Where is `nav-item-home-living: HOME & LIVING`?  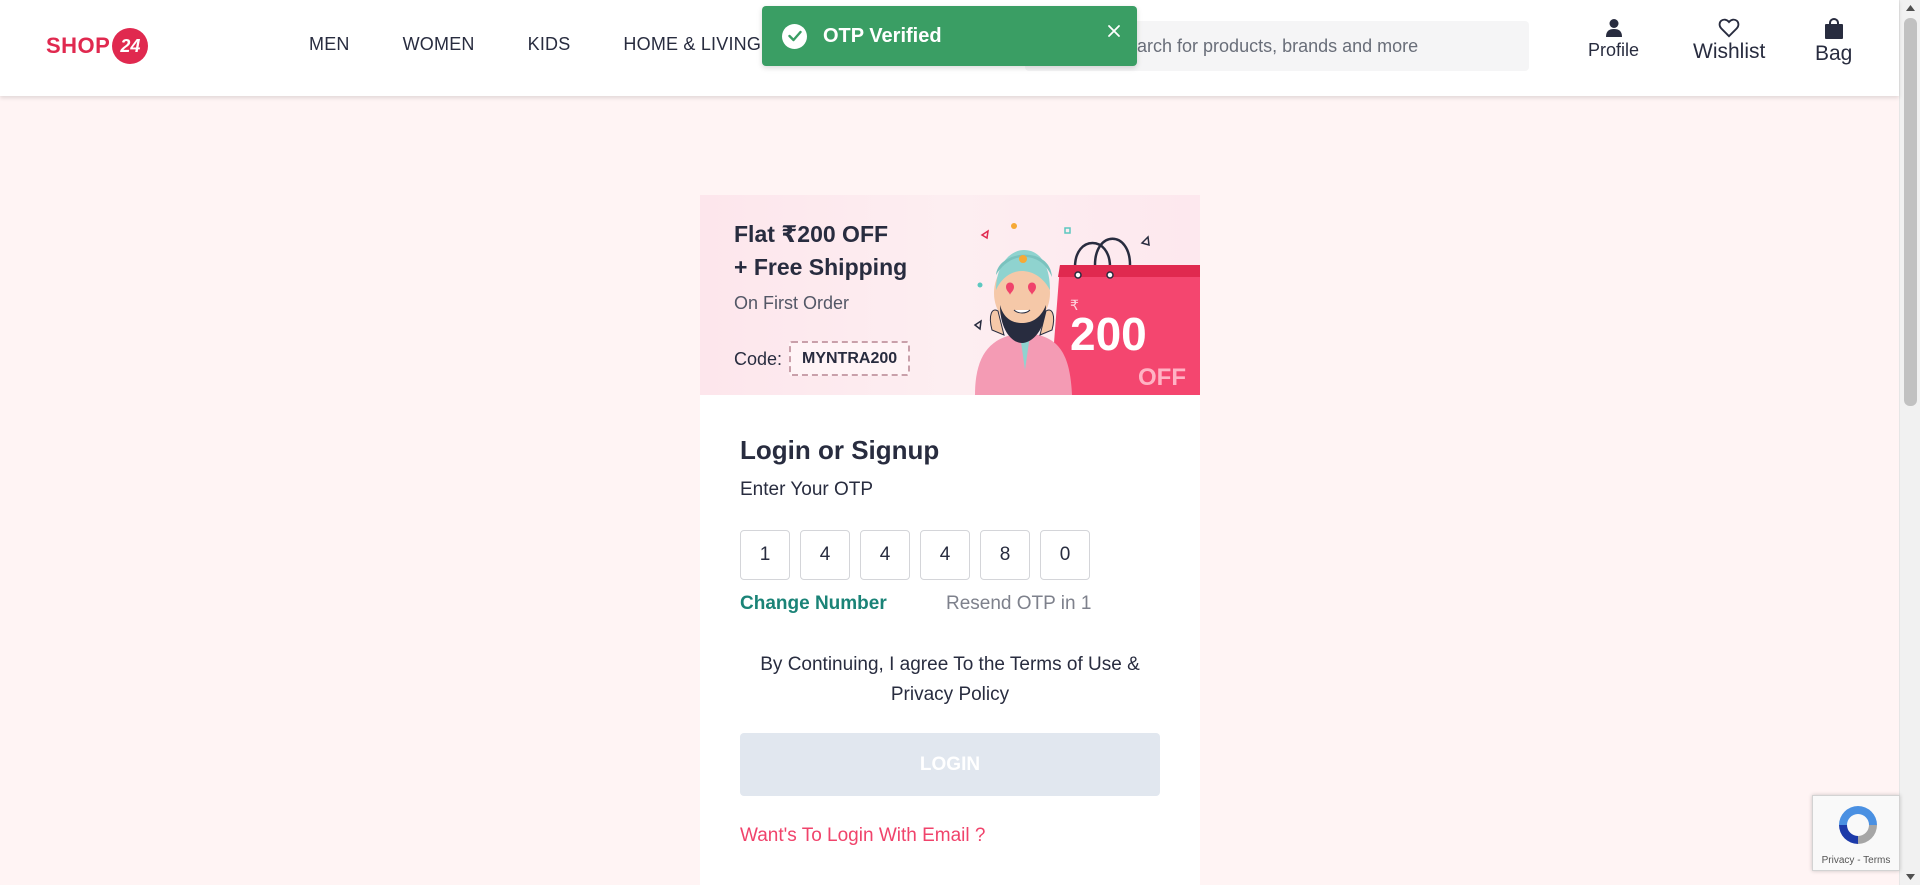
nav-item-home-living: HOME & LIVING is located at coordinates (692, 44).